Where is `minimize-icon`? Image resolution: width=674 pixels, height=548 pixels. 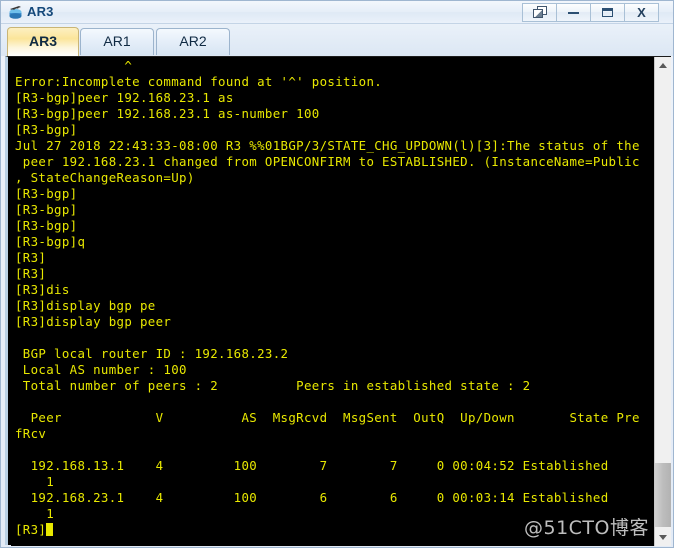 minimize-icon is located at coordinates (573, 13).